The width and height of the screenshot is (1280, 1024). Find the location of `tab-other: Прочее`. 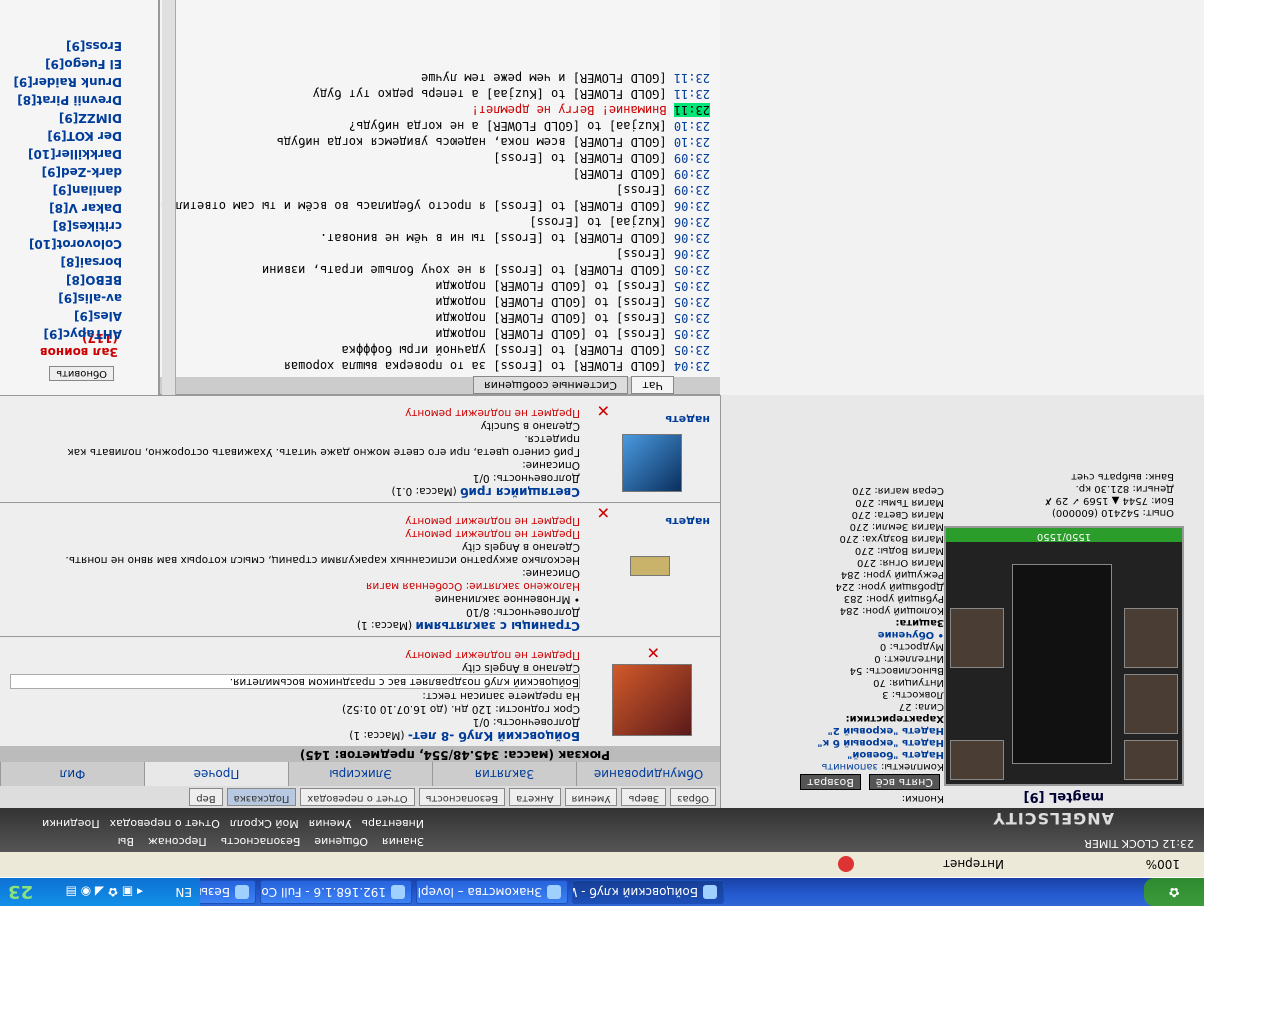

tab-other: Прочее is located at coordinates (216, 774).